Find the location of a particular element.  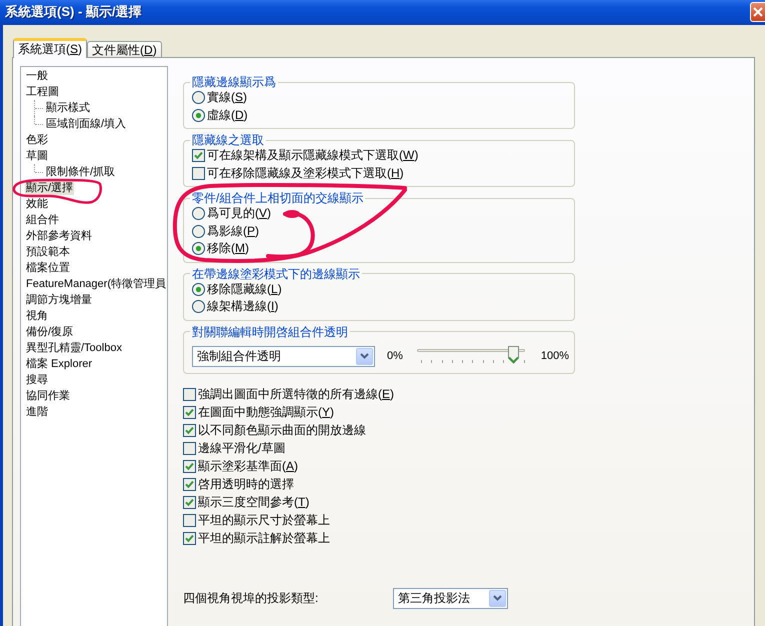

slider-min-label: 0% is located at coordinates (395, 356).